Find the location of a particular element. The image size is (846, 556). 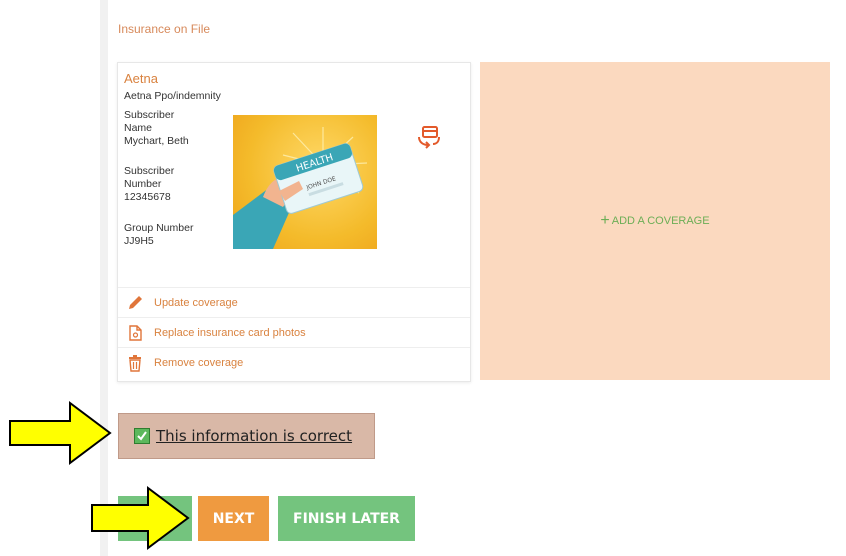

confirm-label: This information is correct is located at coordinates (254, 436).